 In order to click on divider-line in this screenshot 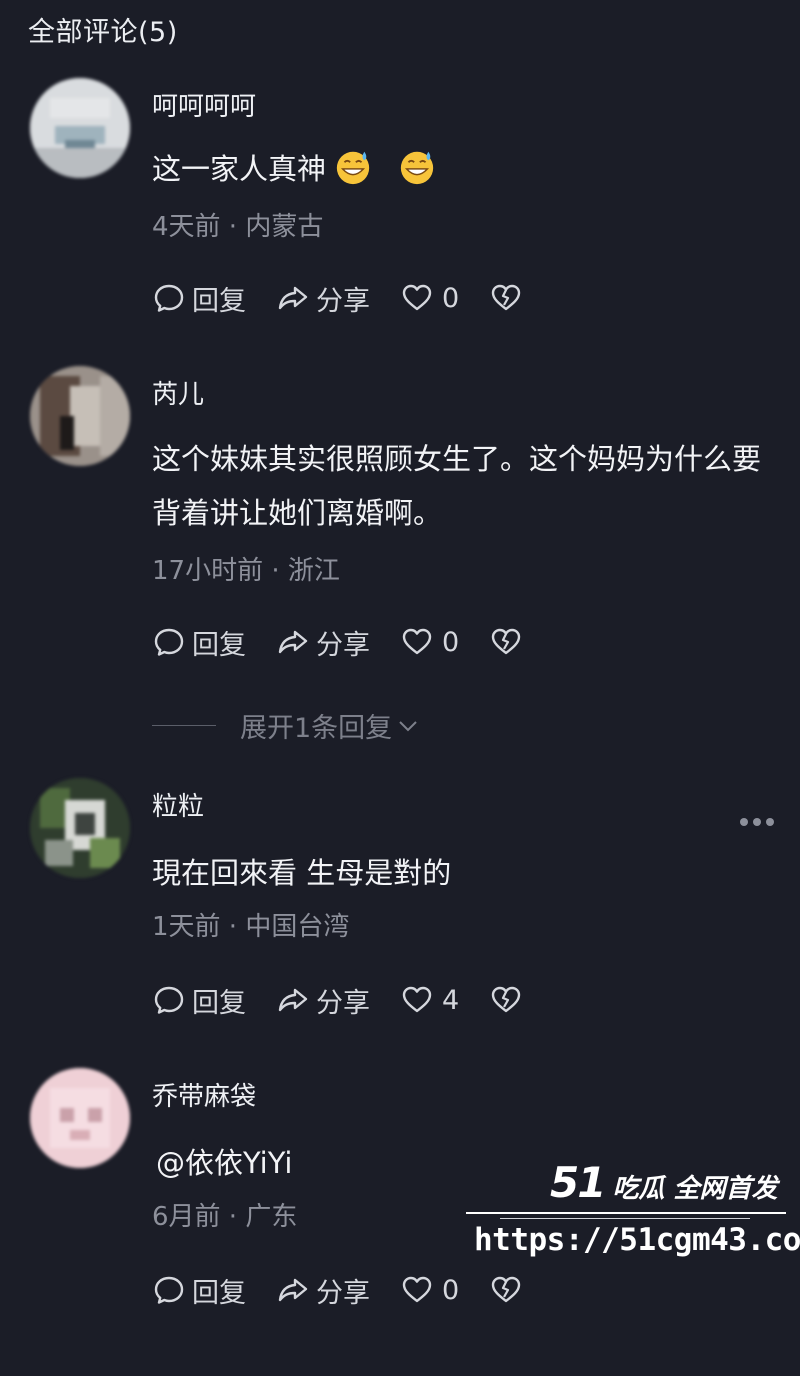, I will do `click(184, 725)`.